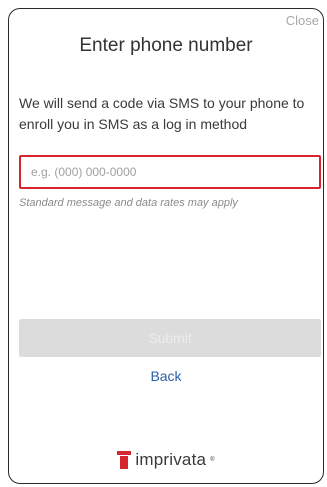 Image resolution: width=327 pixels, height=487 pixels. What do you see at coordinates (170, 338) in the screenshot?
I see `submit-button: Submit` at bounding box center [170, 338].